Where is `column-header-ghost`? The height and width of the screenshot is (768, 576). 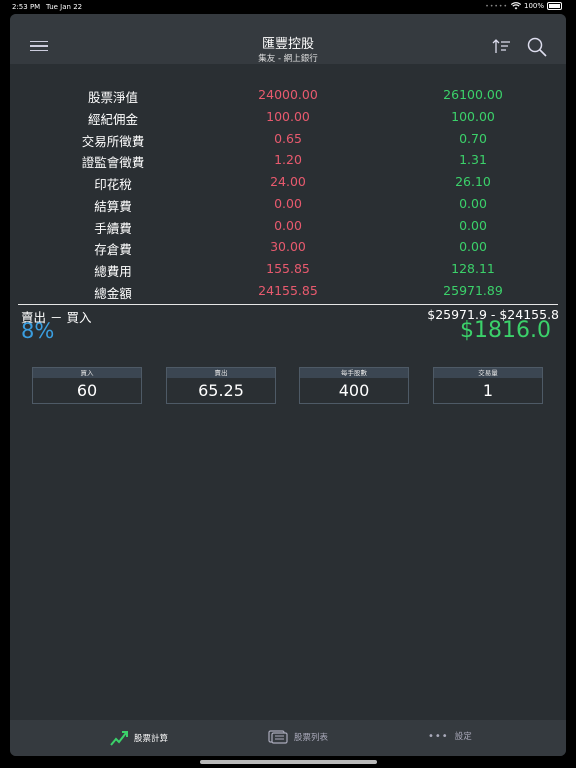
column-header-ghost is located at coordinates (288, 74).